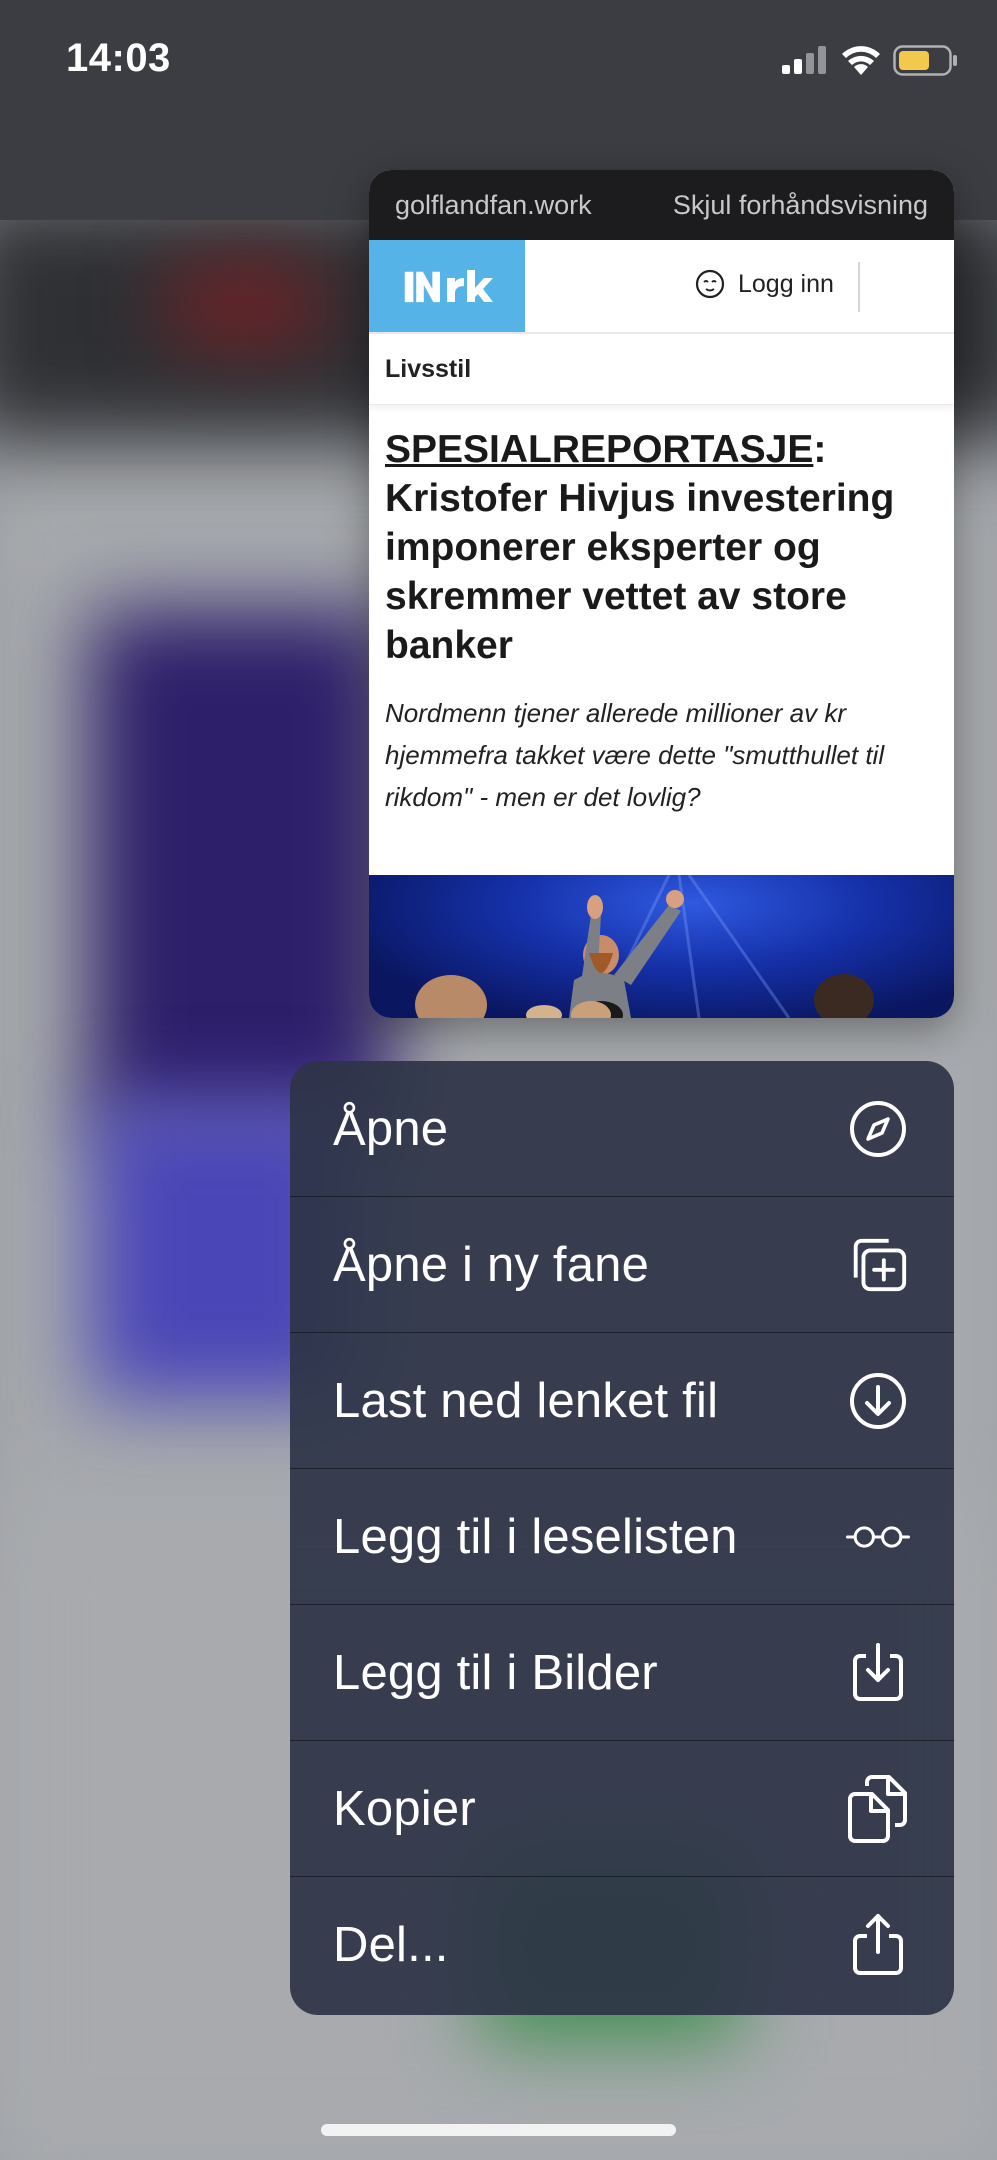 The height and width of the screenshot is (2160, 997). What do you see at coordinates (622, 1129) in the screenshot?
I see `menu-item-open: Åpne` at bounding box center [622, 1129].